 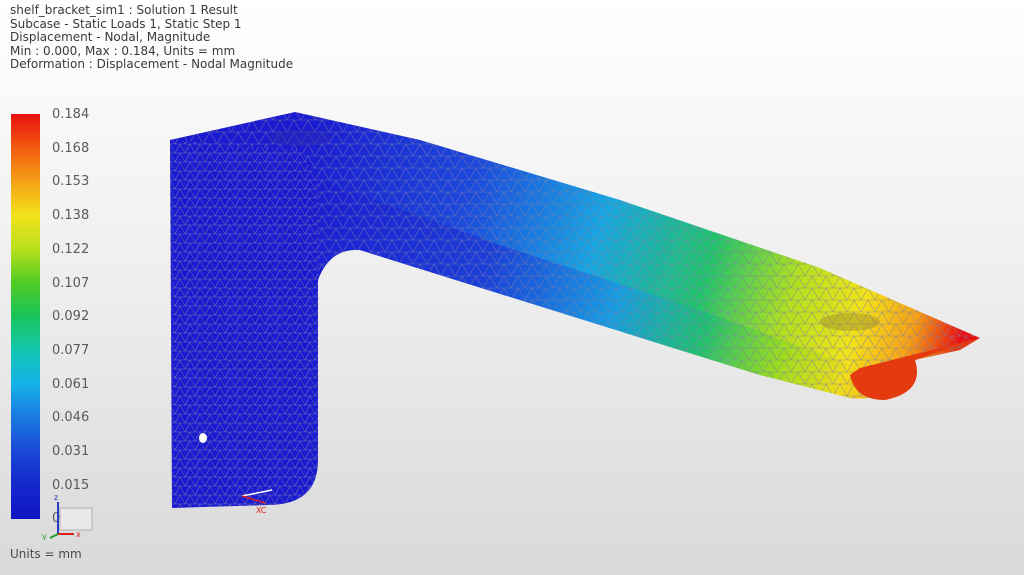 What do you see at coordinates (46, 554) in the screenshot?
I see `legend-units: Units = mm` at bounding box center [46, 554].